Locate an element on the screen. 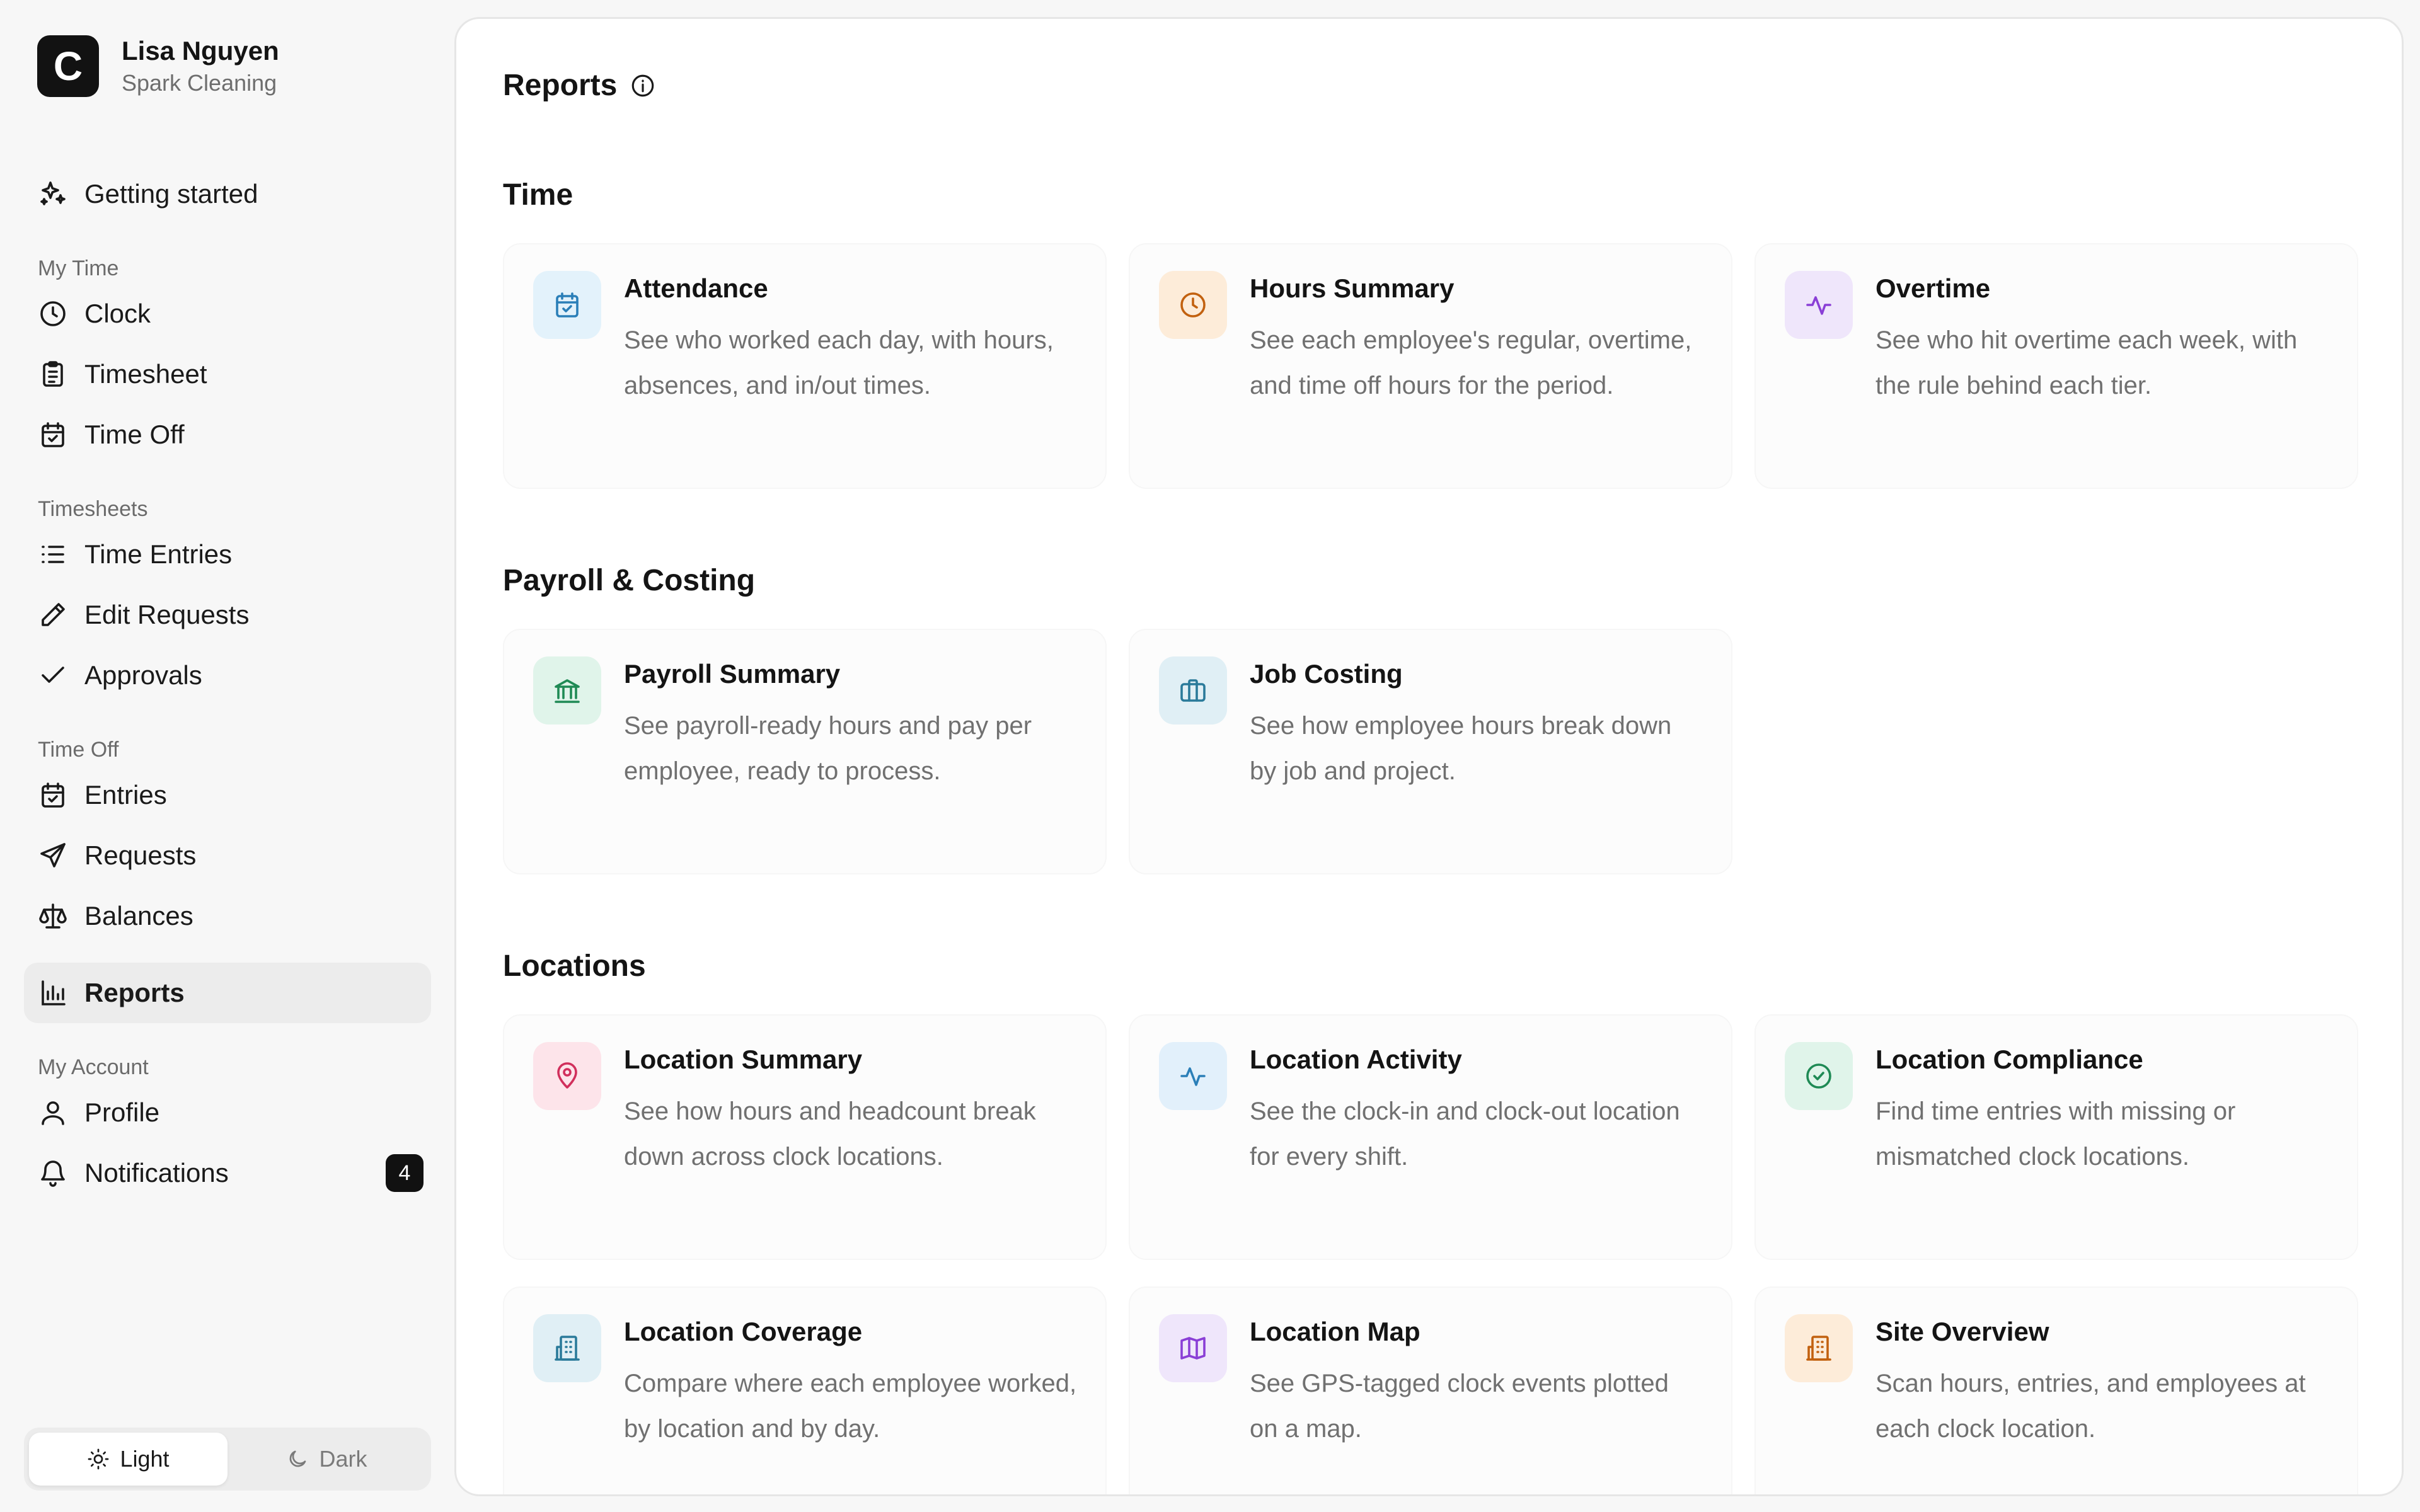 The width and height of the screenshot is (2420, 1512). moon-icon is located at coordinates (298, 1458).